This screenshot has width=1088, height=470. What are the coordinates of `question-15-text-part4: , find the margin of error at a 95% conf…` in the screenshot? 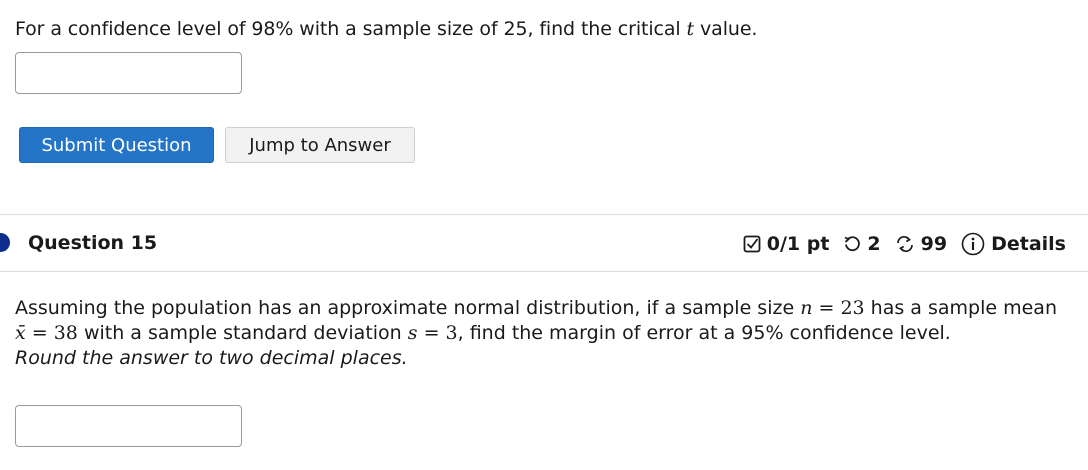 It's located at (704, 333).